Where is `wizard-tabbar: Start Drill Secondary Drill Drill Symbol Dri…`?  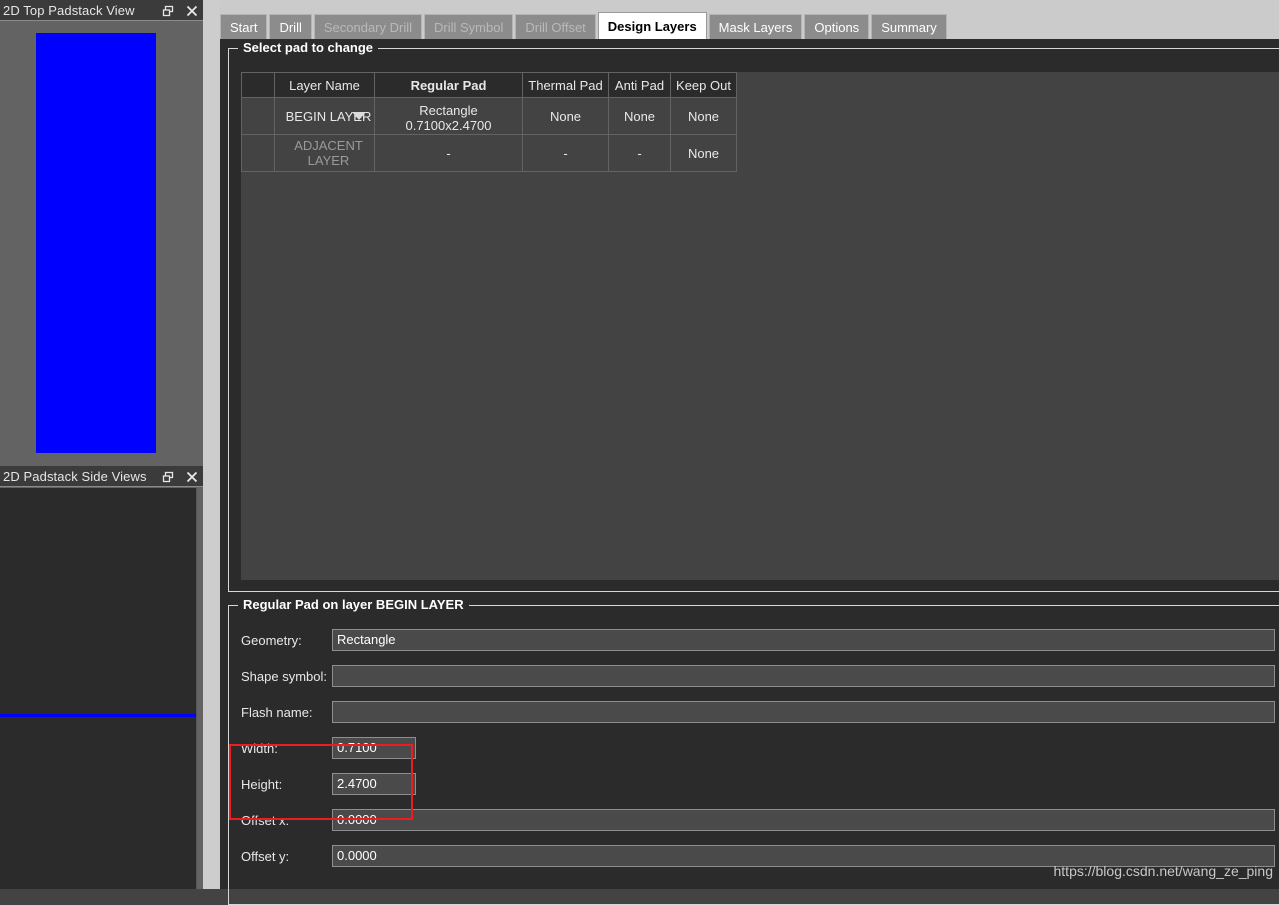 wizard-tabbar: Start Drill Secondary Drill Drill Symbol Dri… is located at coordinates (749, 19).